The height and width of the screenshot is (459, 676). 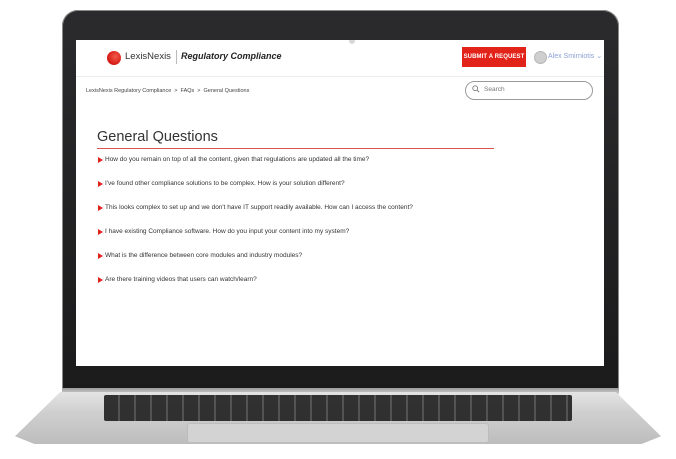 What do you see at coordinates (188, 91) in the screenshot?
I see `breadcrumb-faqs: FAQs` at bounding box center [188, 91].